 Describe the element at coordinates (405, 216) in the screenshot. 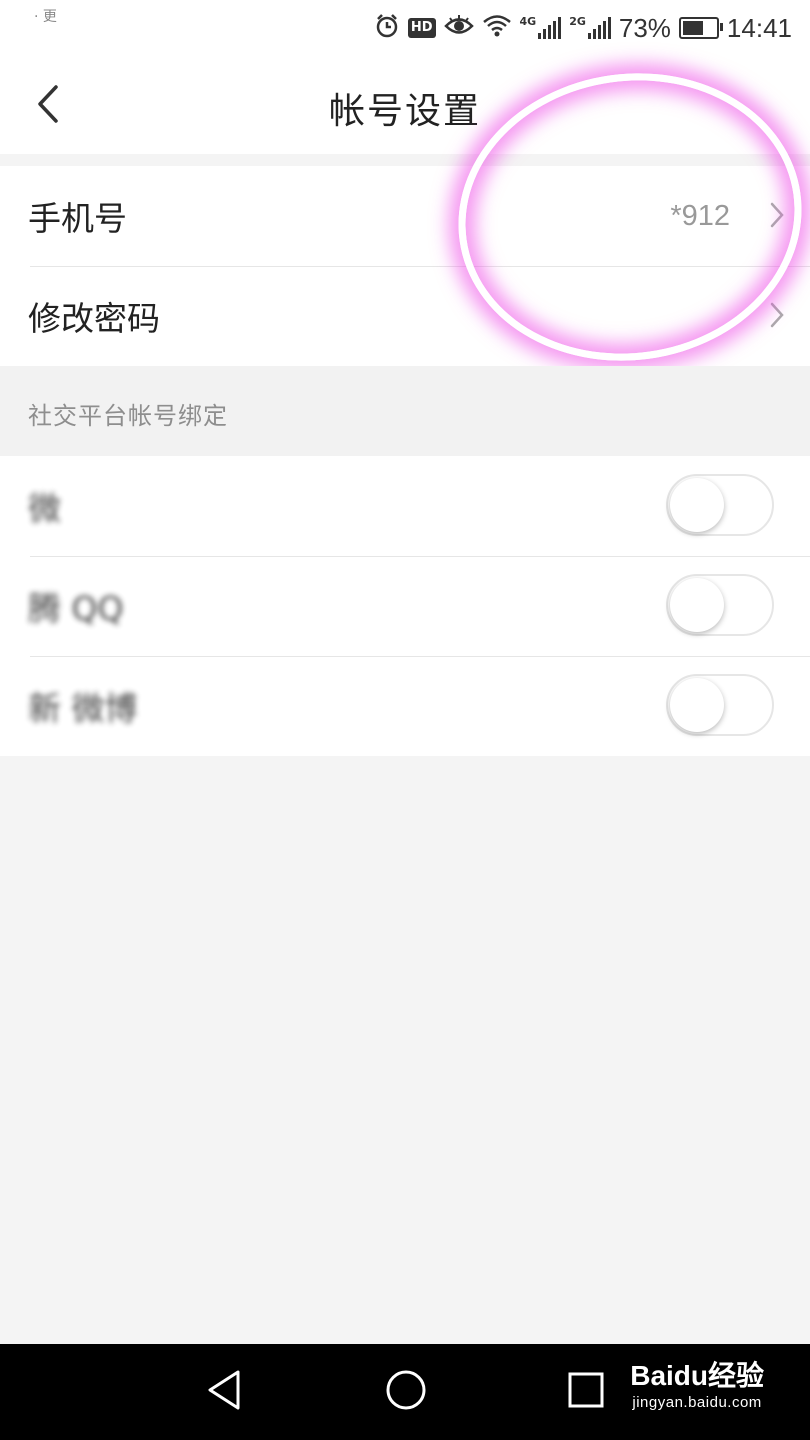

I see `phone-row: 手机号 *912` at that location.